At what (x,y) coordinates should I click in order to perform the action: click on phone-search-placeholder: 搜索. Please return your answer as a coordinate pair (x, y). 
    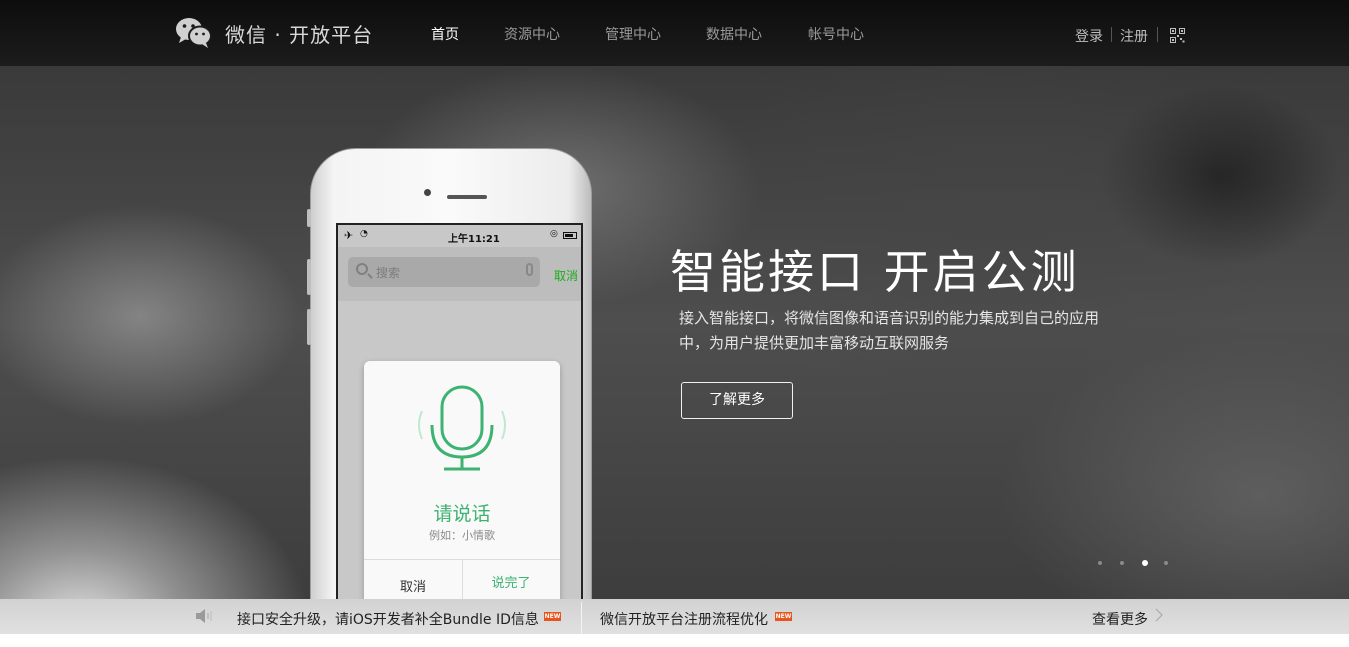
    Looking at the image, I should click on (388, 273).